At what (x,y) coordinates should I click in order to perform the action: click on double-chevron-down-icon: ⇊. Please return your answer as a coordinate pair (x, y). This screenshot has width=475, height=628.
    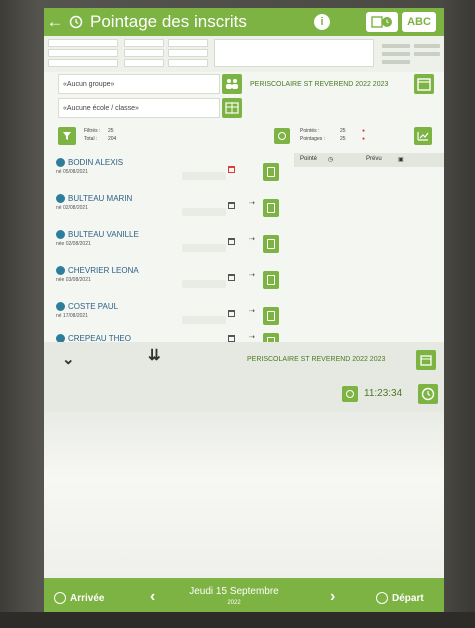
    Looking at the image, I should click on (154, 355).